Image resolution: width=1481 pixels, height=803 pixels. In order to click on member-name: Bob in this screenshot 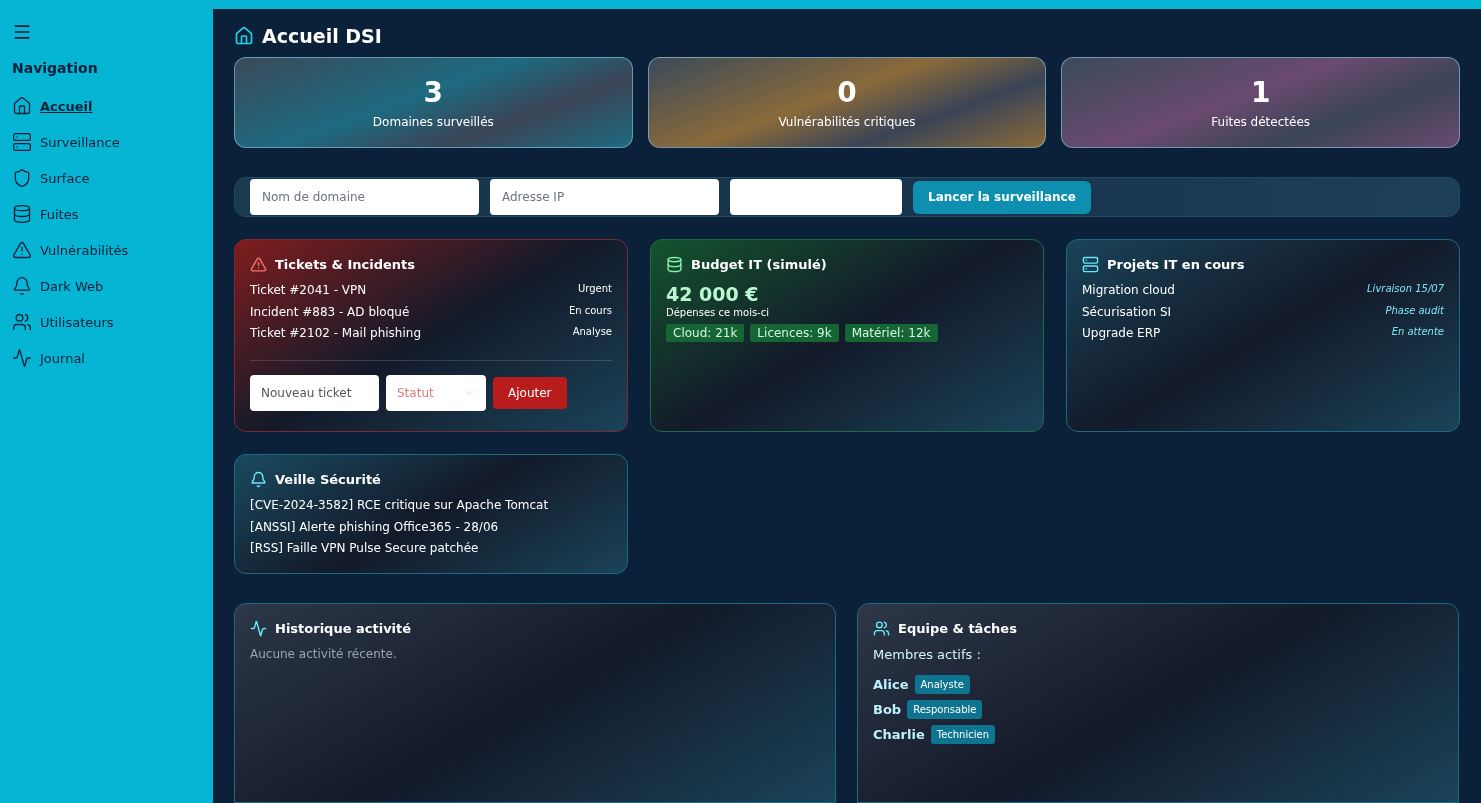, I will do `click(887, 709)`.